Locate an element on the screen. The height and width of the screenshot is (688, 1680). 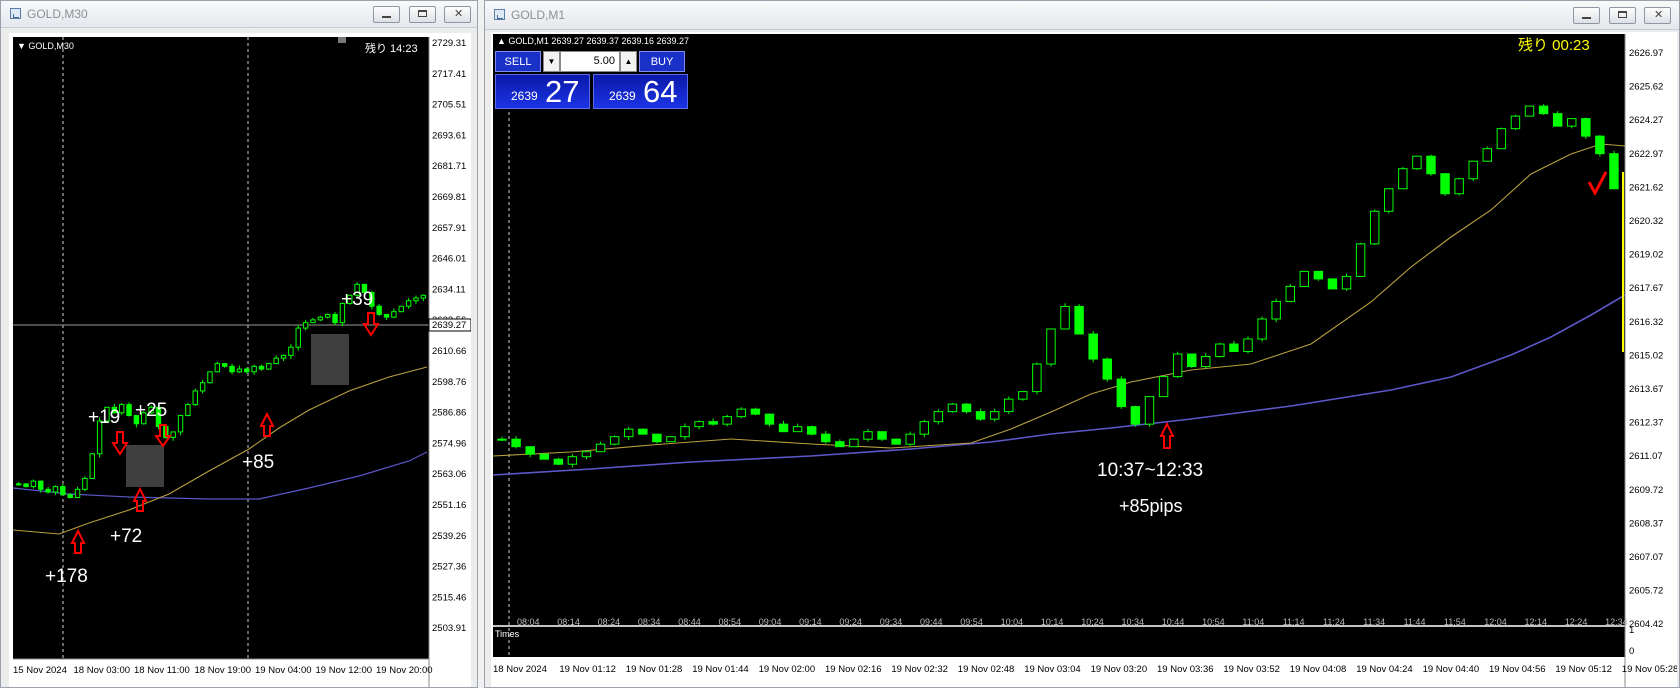
buy-price-button: 2639 64 is located at coordinates (640, 91).